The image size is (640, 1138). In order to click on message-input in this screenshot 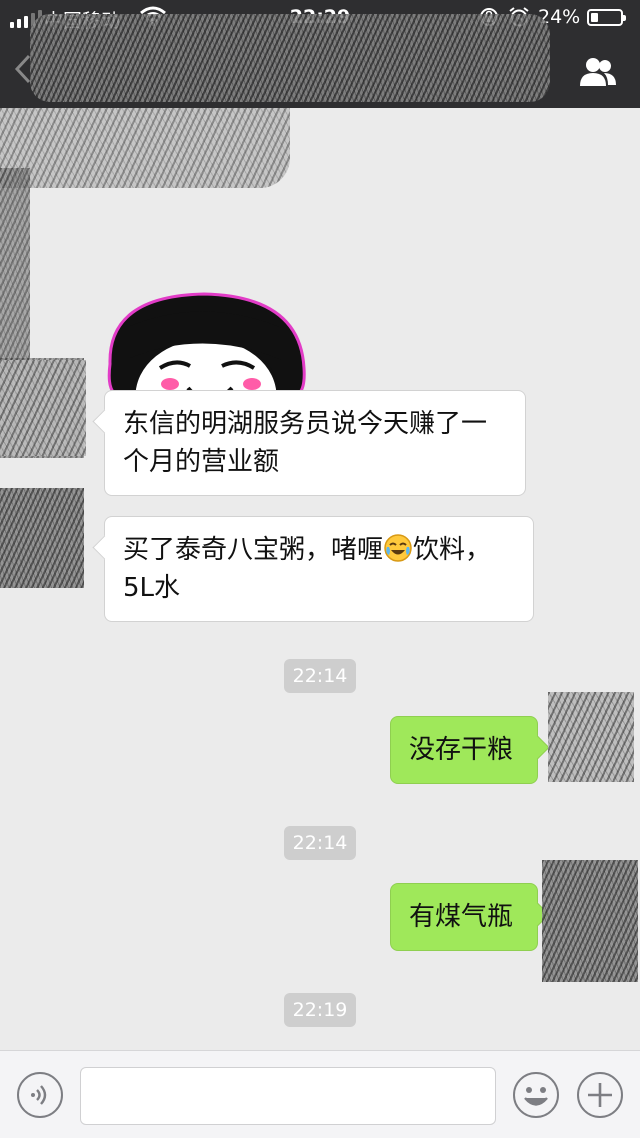, I will do `click(288, 1096)`.